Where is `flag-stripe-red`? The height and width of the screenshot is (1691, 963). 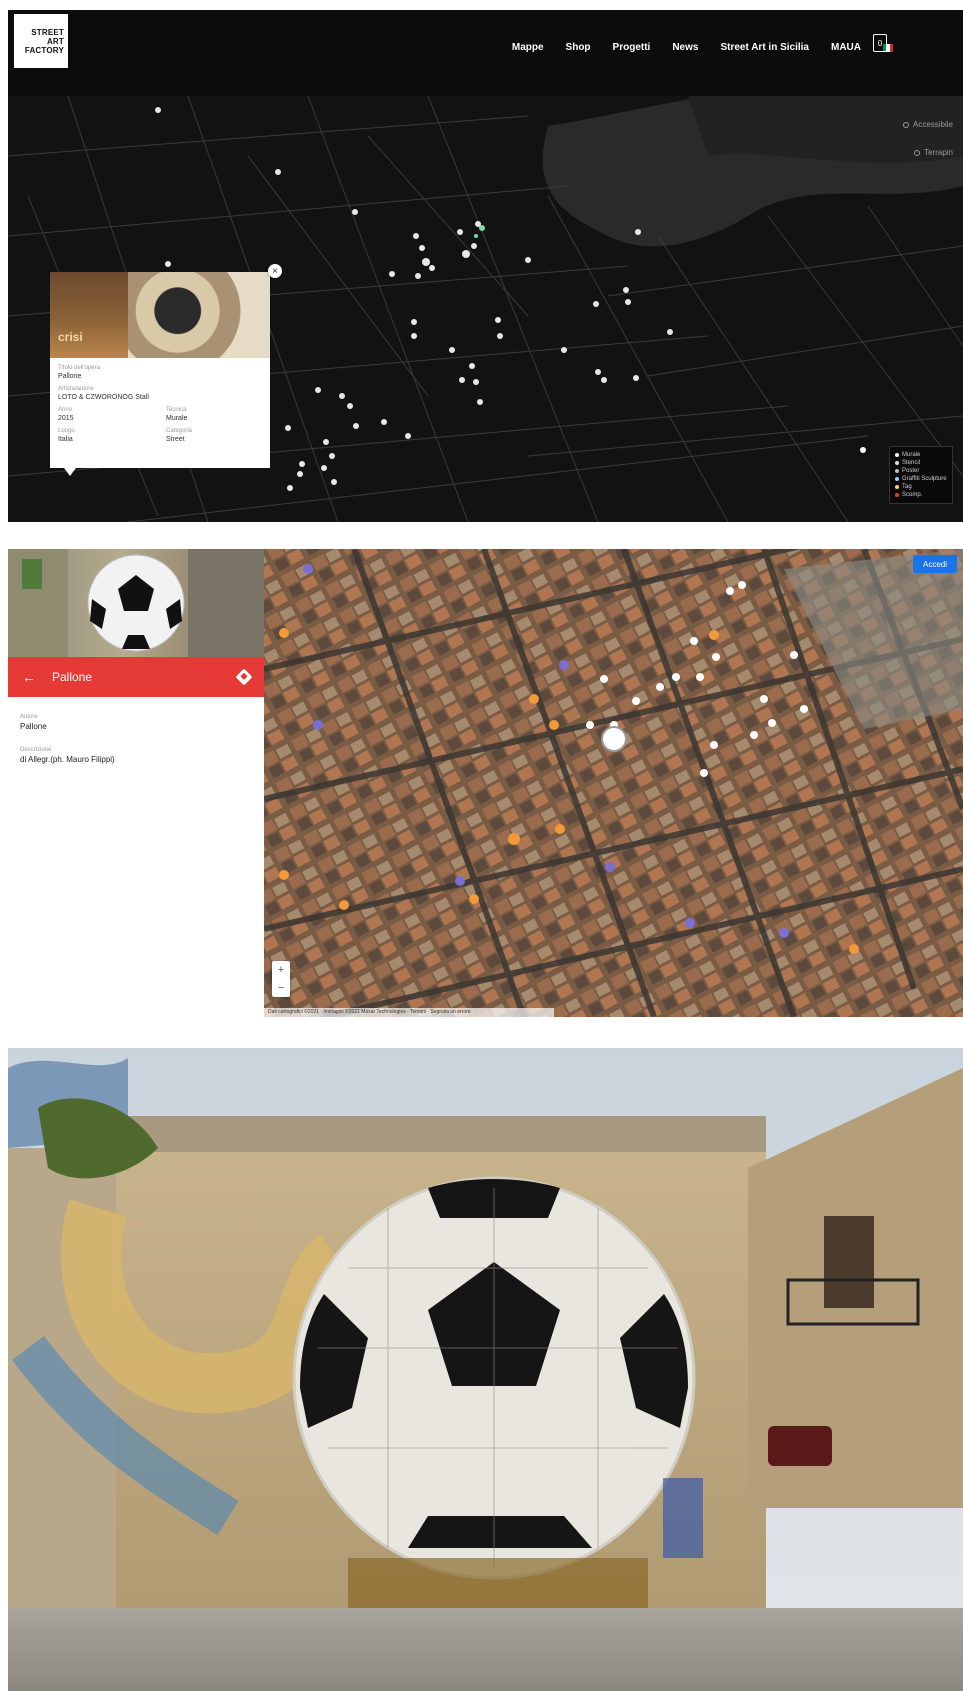
flag-stripe-red is located at coordinates (891, 47).